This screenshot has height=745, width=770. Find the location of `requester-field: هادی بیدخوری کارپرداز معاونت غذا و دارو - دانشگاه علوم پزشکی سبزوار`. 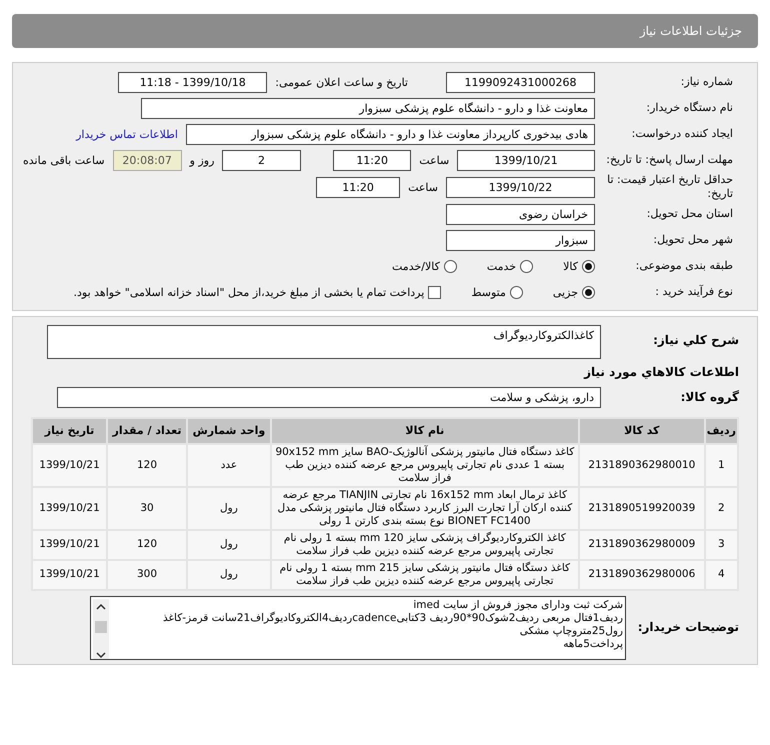

requester-field: هادی بیدخوری کارپرداز معاونت غذا و دارو - دانشگاه علوم پزشکی سبزوار is located at coordinates (390, 134).